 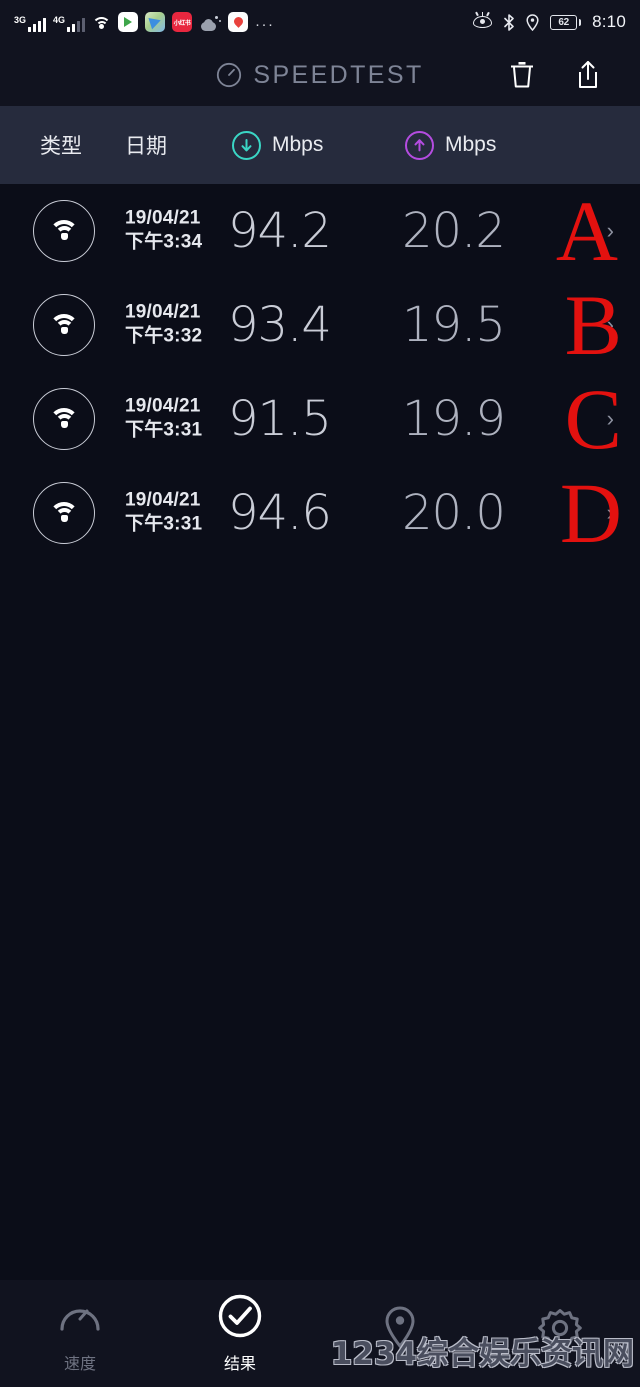 I want to click on upload-unit-label: Mbps, so click(x=471, y=144).